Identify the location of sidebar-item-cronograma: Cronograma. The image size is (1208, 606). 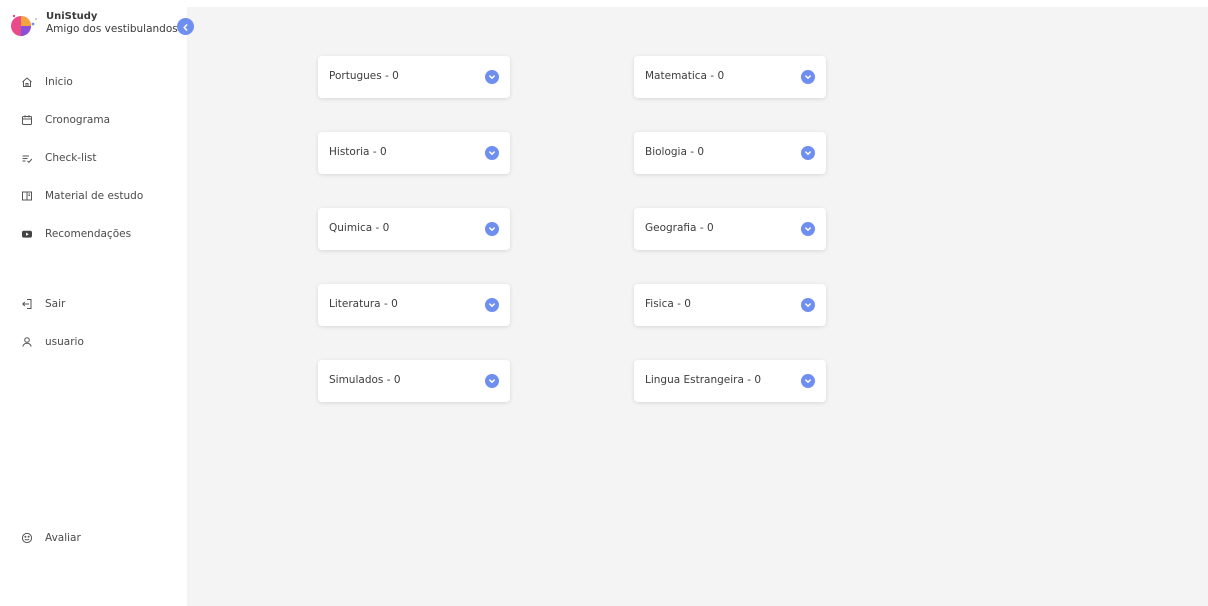
(93, 120).